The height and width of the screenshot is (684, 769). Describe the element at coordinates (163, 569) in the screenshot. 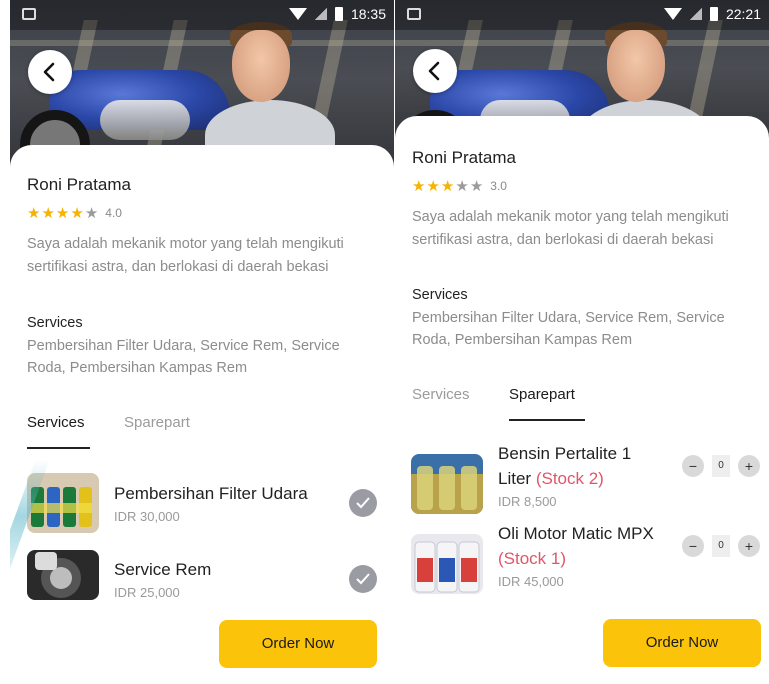

I see `service-title: Service Rem` at that location.